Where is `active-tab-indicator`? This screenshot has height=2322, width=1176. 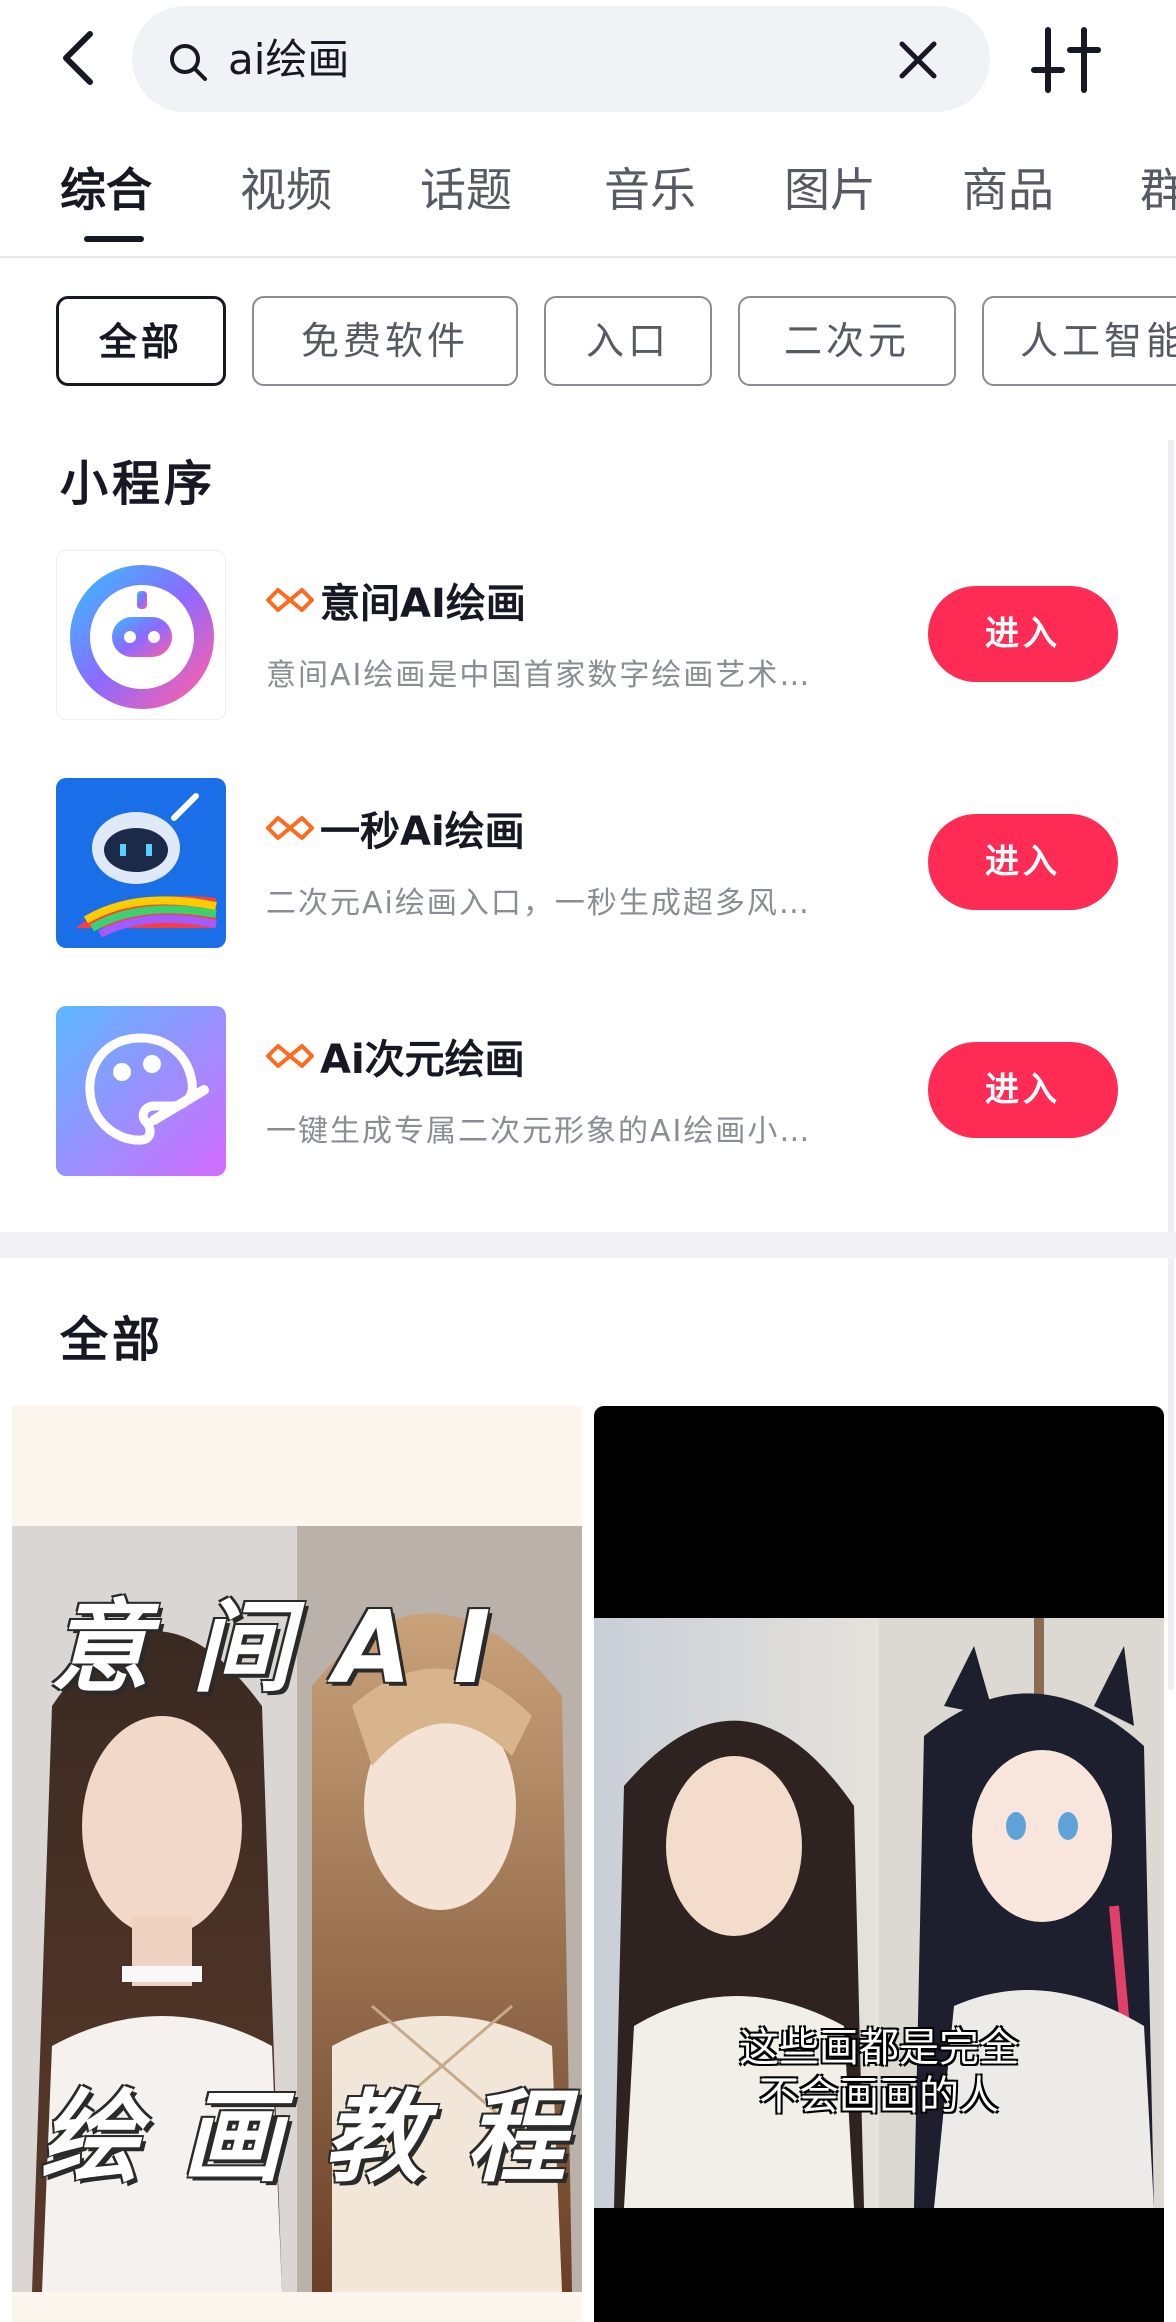
active-tab-indicator is located at coordinates (114, 239).